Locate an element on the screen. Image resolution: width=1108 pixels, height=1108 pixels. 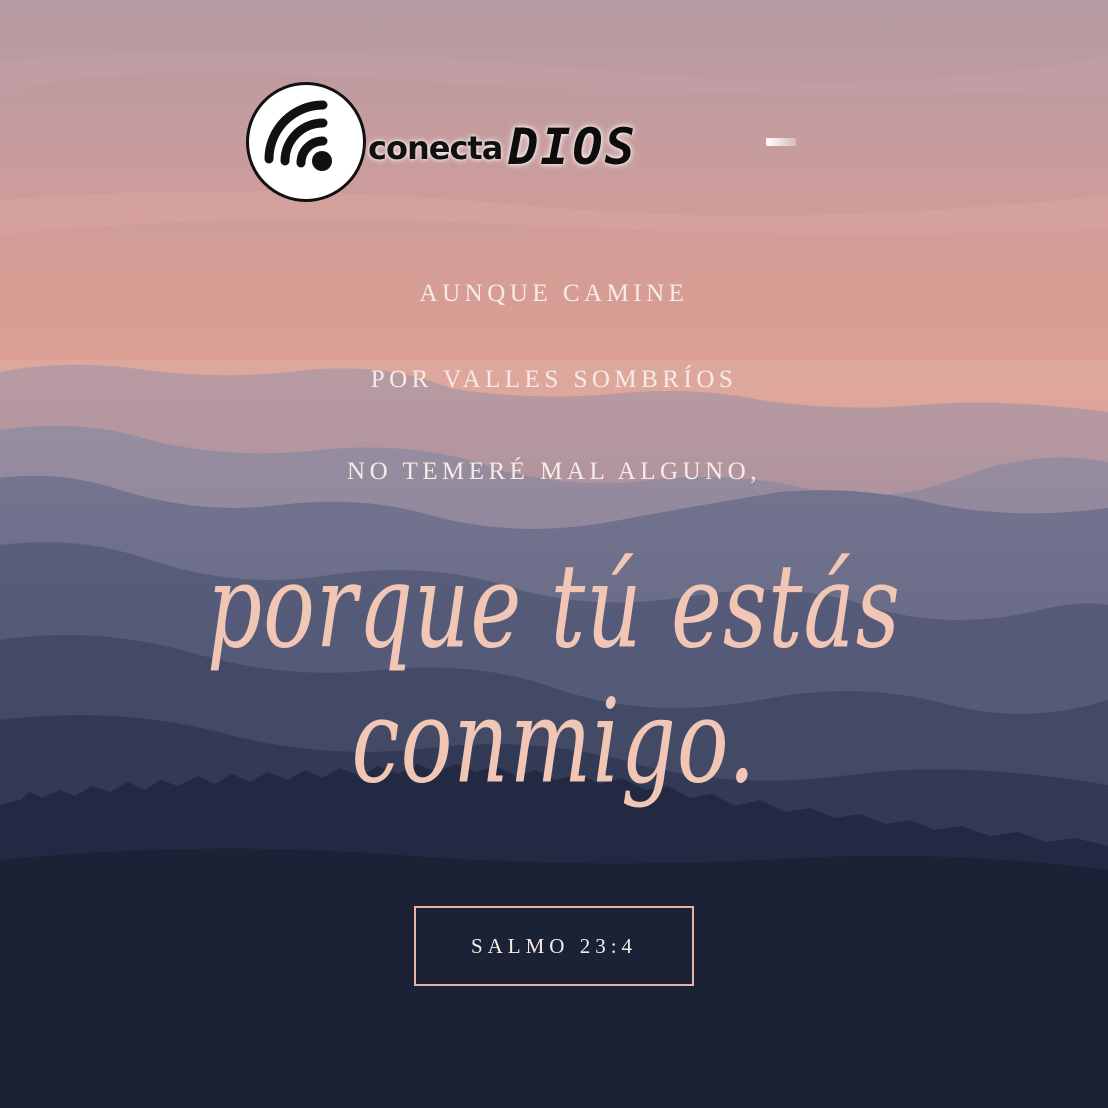
conectadios-logo: conecta DIOS is located at coordinates (526, 144).